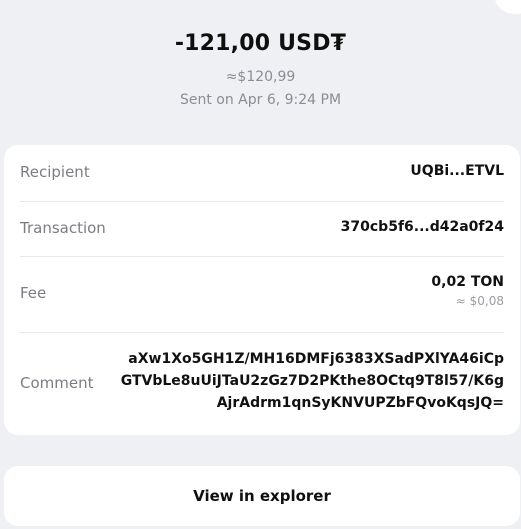 The width and height of the screenshot is (521, 529). What do you see at coordinates (260, 77) in the screenshot?
I see `amount-fiat-value: ≈$120,99` at bounding box center [260, 77].